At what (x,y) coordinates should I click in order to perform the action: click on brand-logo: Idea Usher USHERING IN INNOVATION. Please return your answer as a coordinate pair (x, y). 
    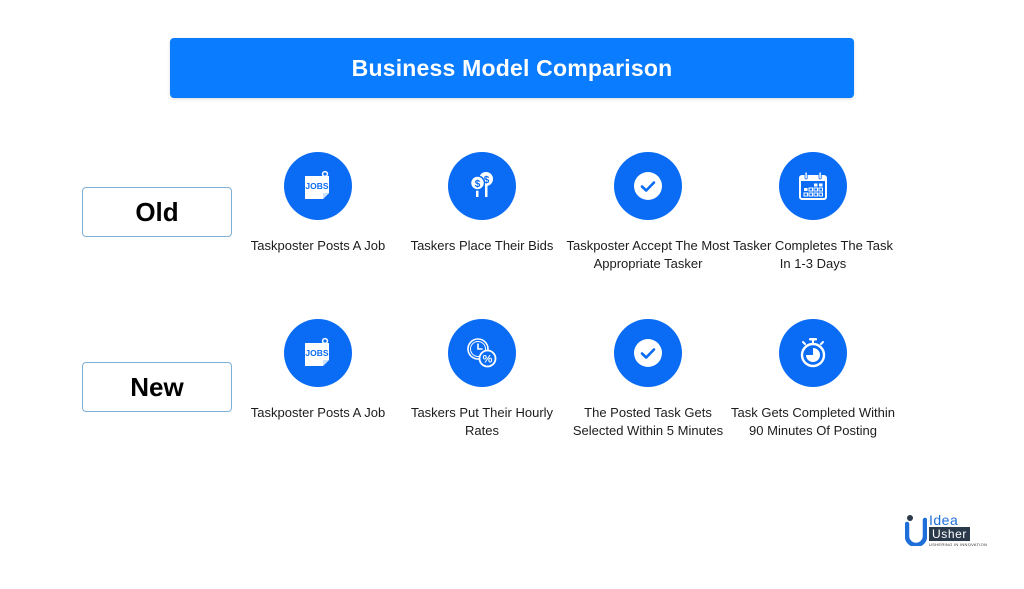
    Looking at the image, I should click on (952, 530).